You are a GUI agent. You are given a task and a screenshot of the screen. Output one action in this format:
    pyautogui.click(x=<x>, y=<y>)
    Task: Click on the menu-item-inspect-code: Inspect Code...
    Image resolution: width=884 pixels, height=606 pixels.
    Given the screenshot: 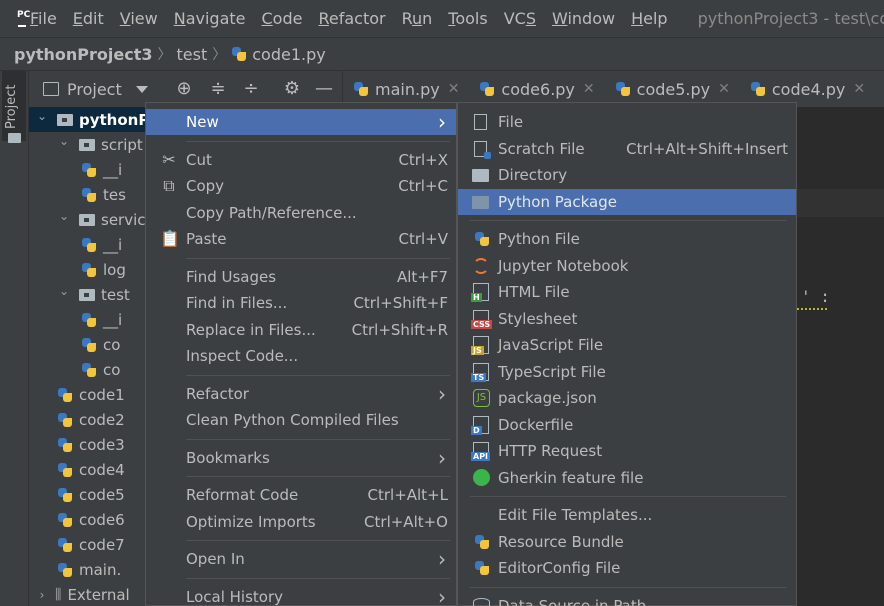 What is the action you would take?
    pyautogui.click(x=301, y=356)
    